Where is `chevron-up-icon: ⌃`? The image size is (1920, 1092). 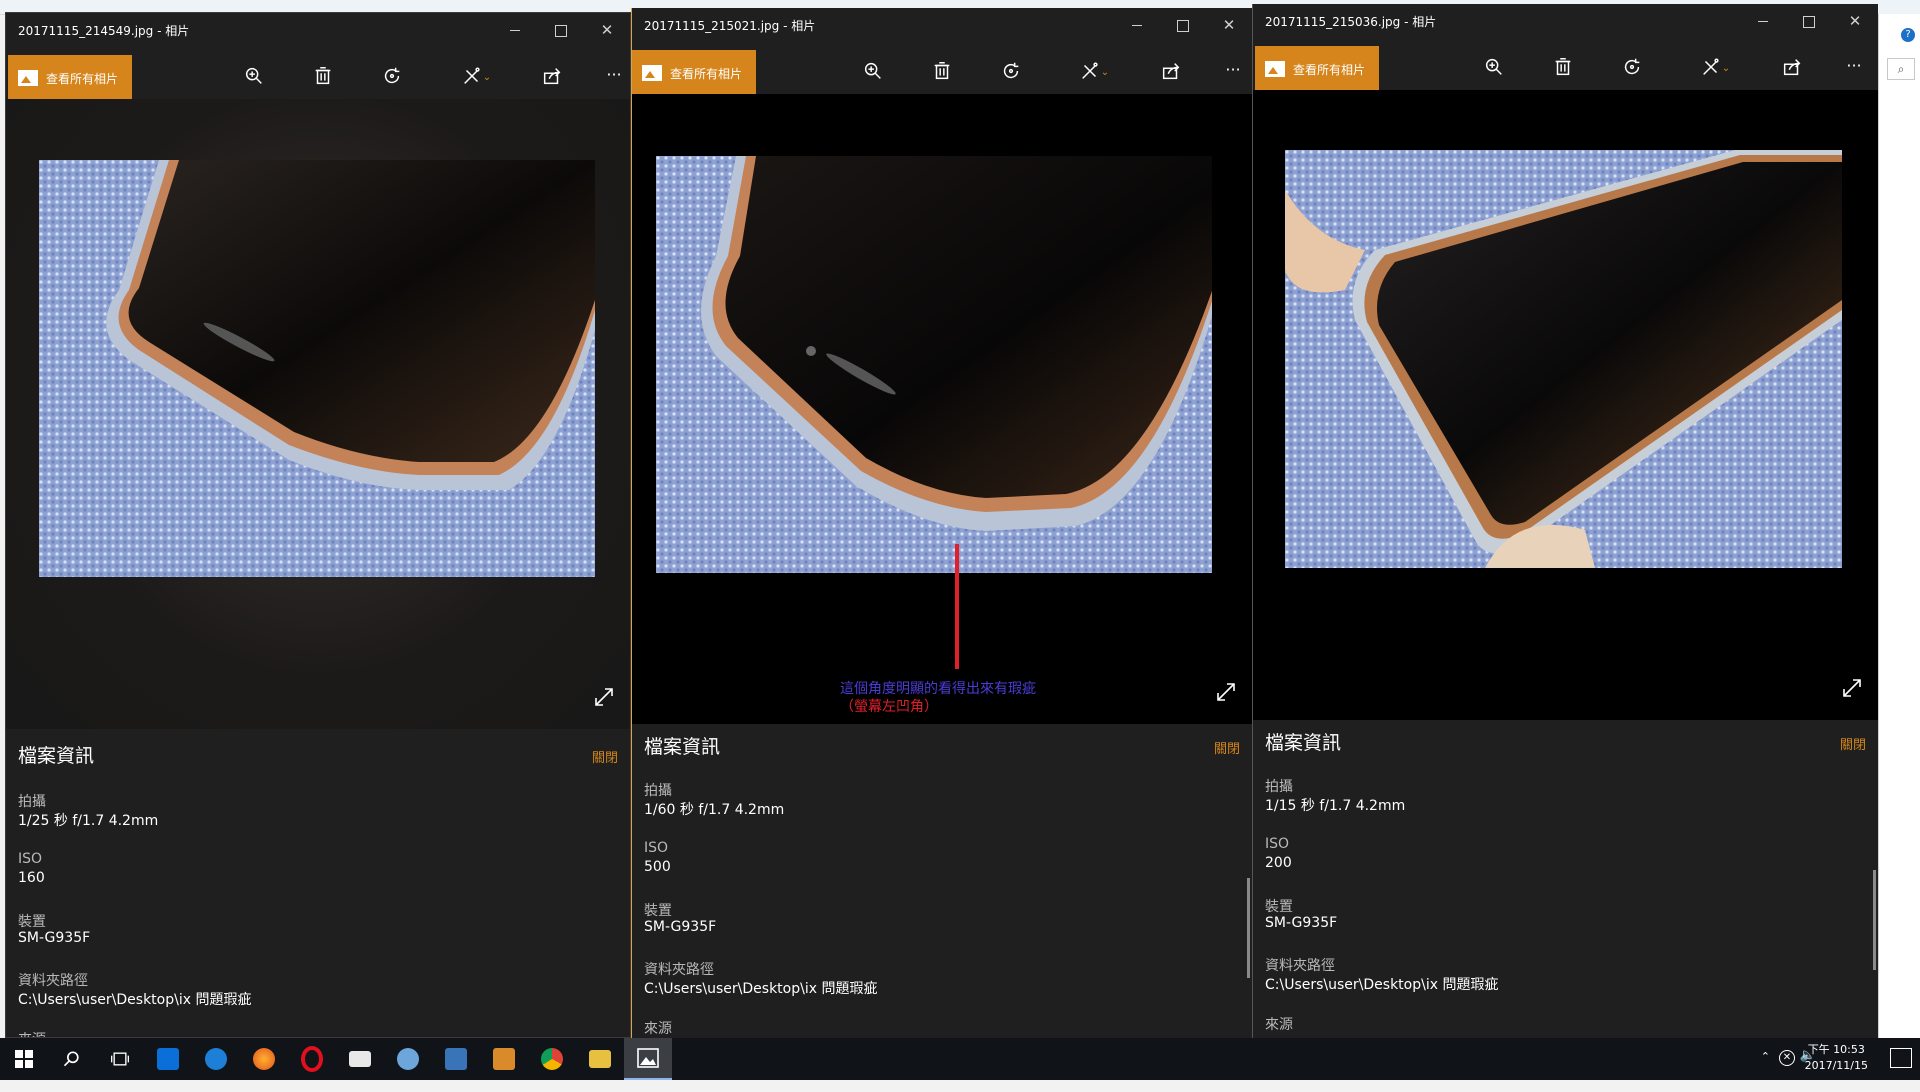
chevron-up-icon: ⌃ is located at coordinates (1765, 1071).